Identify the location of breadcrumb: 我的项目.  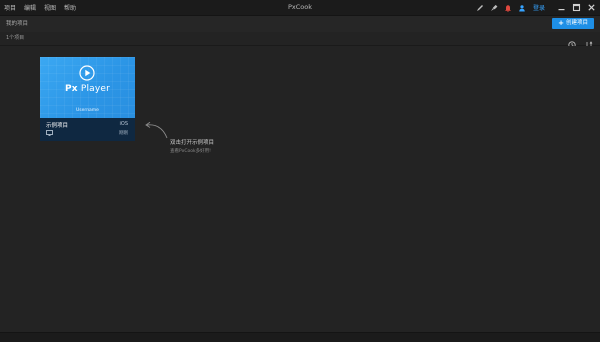
(17, 24).